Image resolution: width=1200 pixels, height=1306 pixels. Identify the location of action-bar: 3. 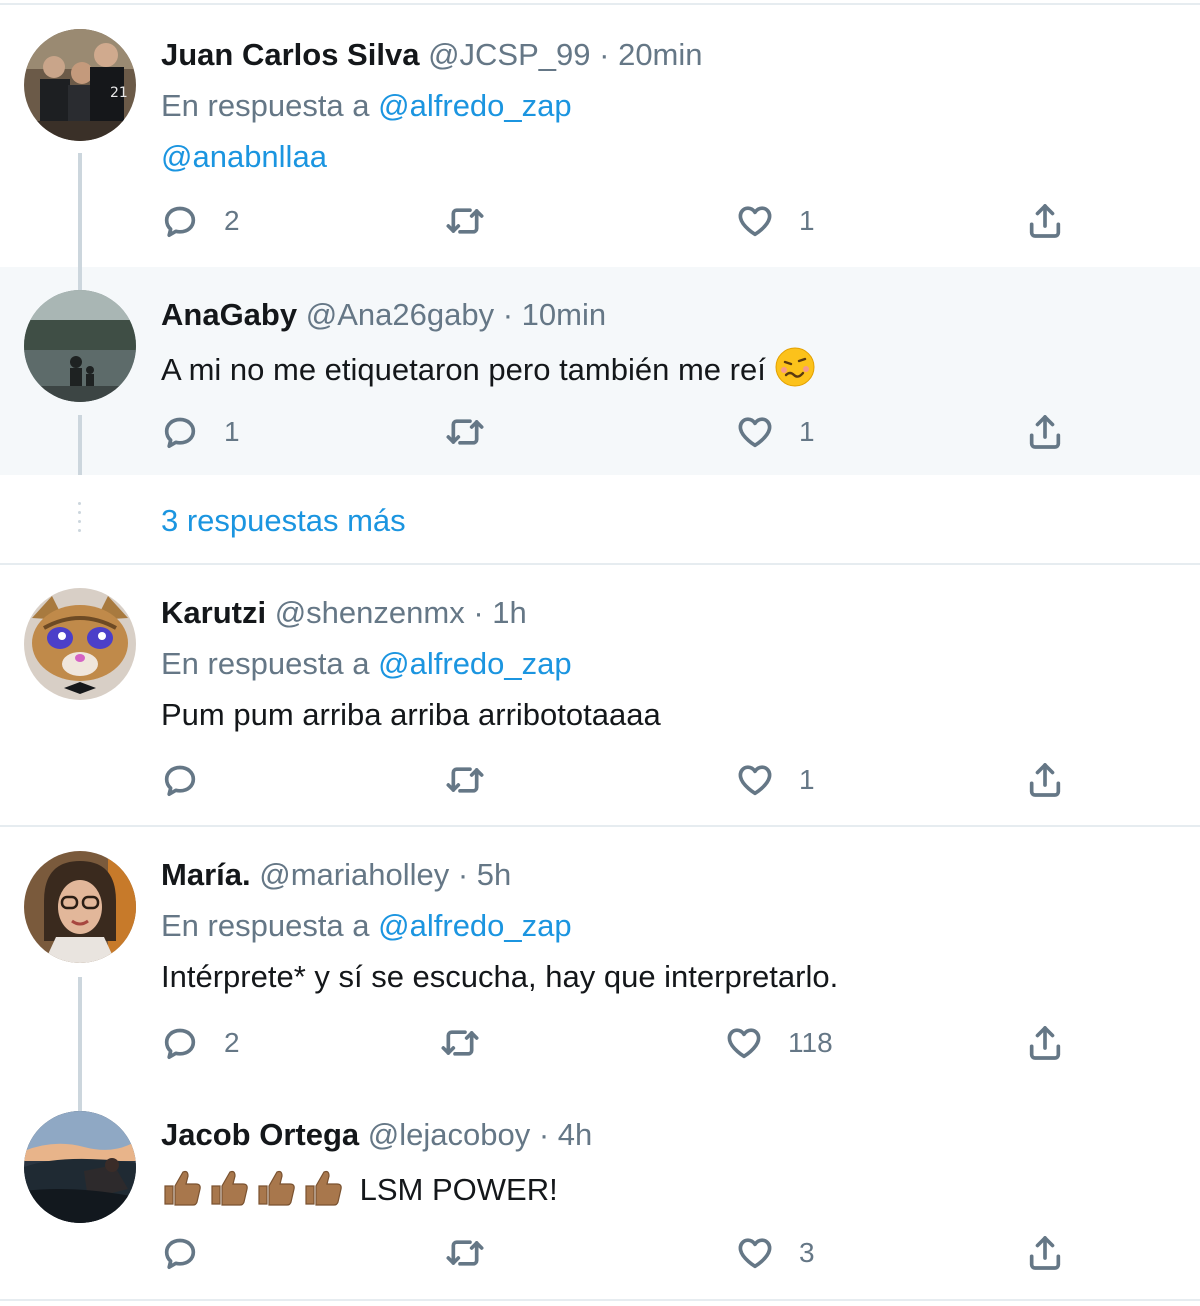
(620, 1253).